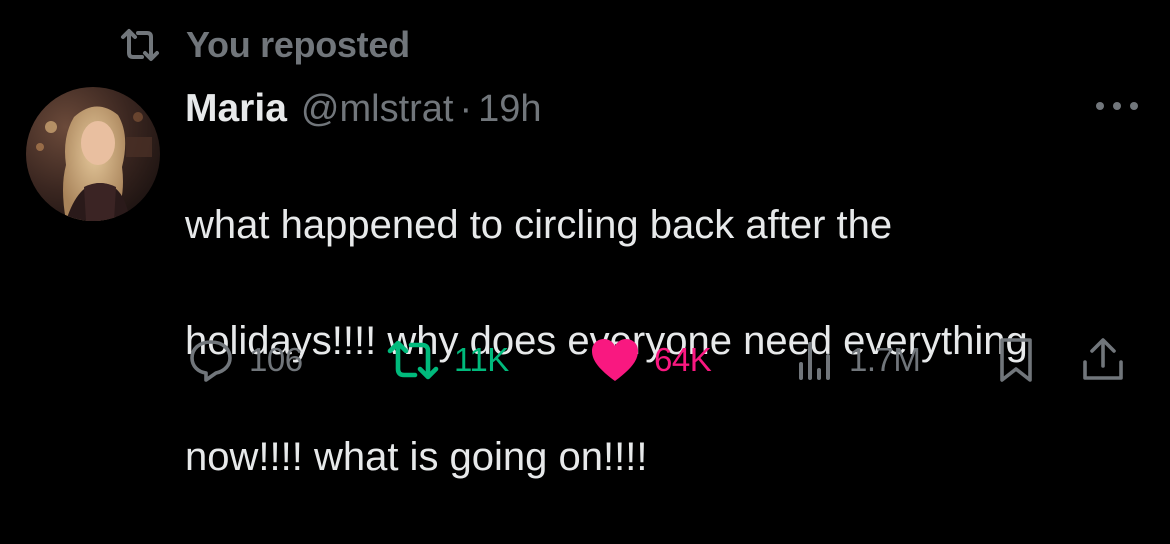 This screenshot has width=1170, height=544. What do you see at coordinates (377, 109) in the screenshot?
I see `author-handle: @mlstrat` at bounding box center [377, 109].